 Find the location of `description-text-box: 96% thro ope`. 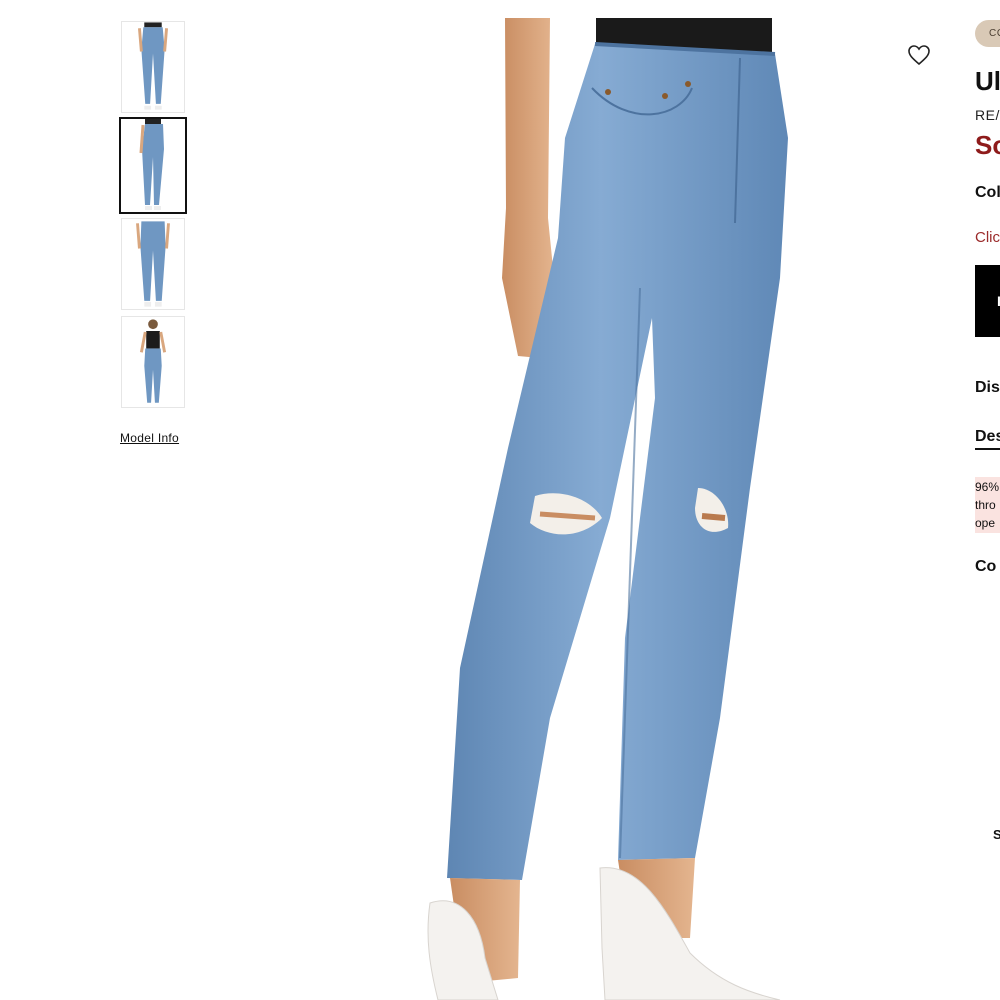

description-text-box: 96% thro ope is located at coordinates (987, 505).